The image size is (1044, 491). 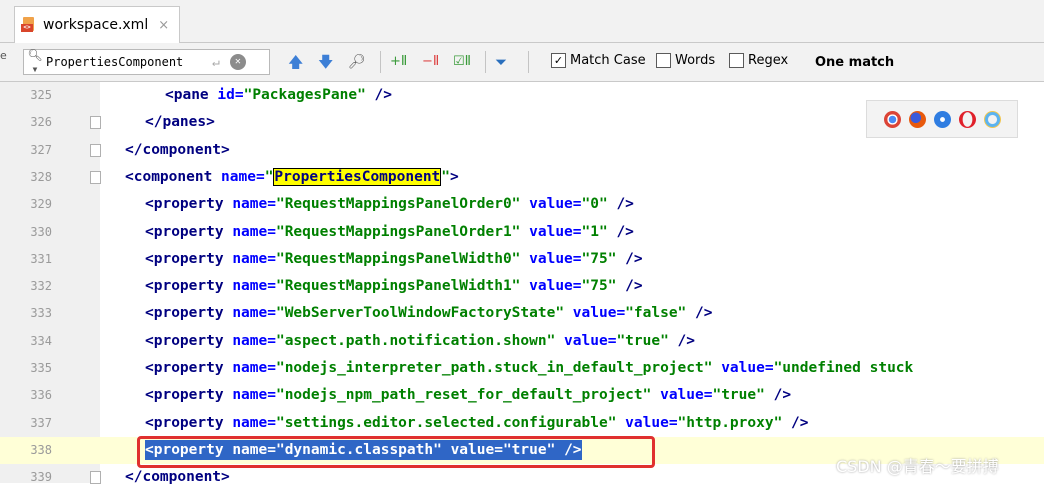 What do you see at coordinates (992, 119) in the screenshot?
I see `ie-icon` at bounding box center [992, 119].